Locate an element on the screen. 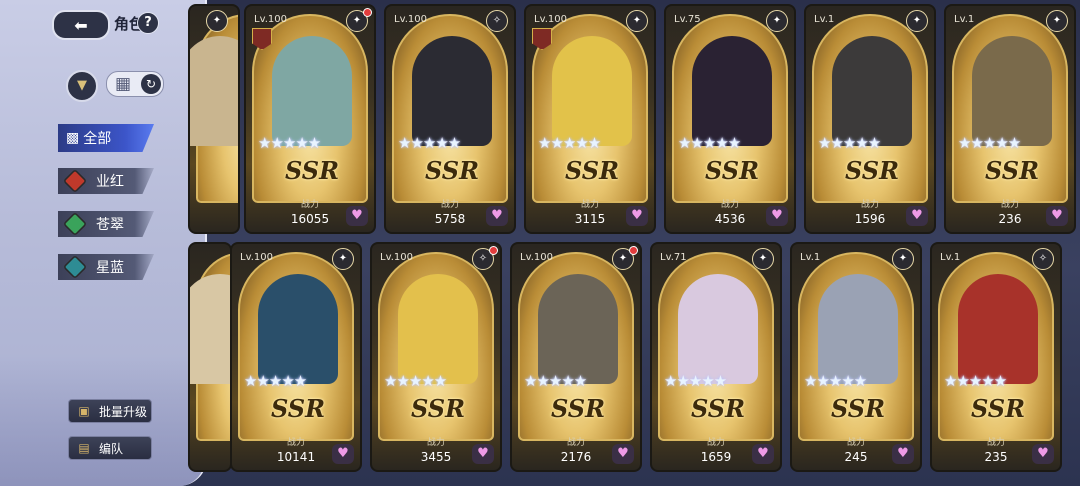 The width and height of the screenshot is (1080, 486). formation-button: ▤ 编队 is located at coordinates (110, 448).